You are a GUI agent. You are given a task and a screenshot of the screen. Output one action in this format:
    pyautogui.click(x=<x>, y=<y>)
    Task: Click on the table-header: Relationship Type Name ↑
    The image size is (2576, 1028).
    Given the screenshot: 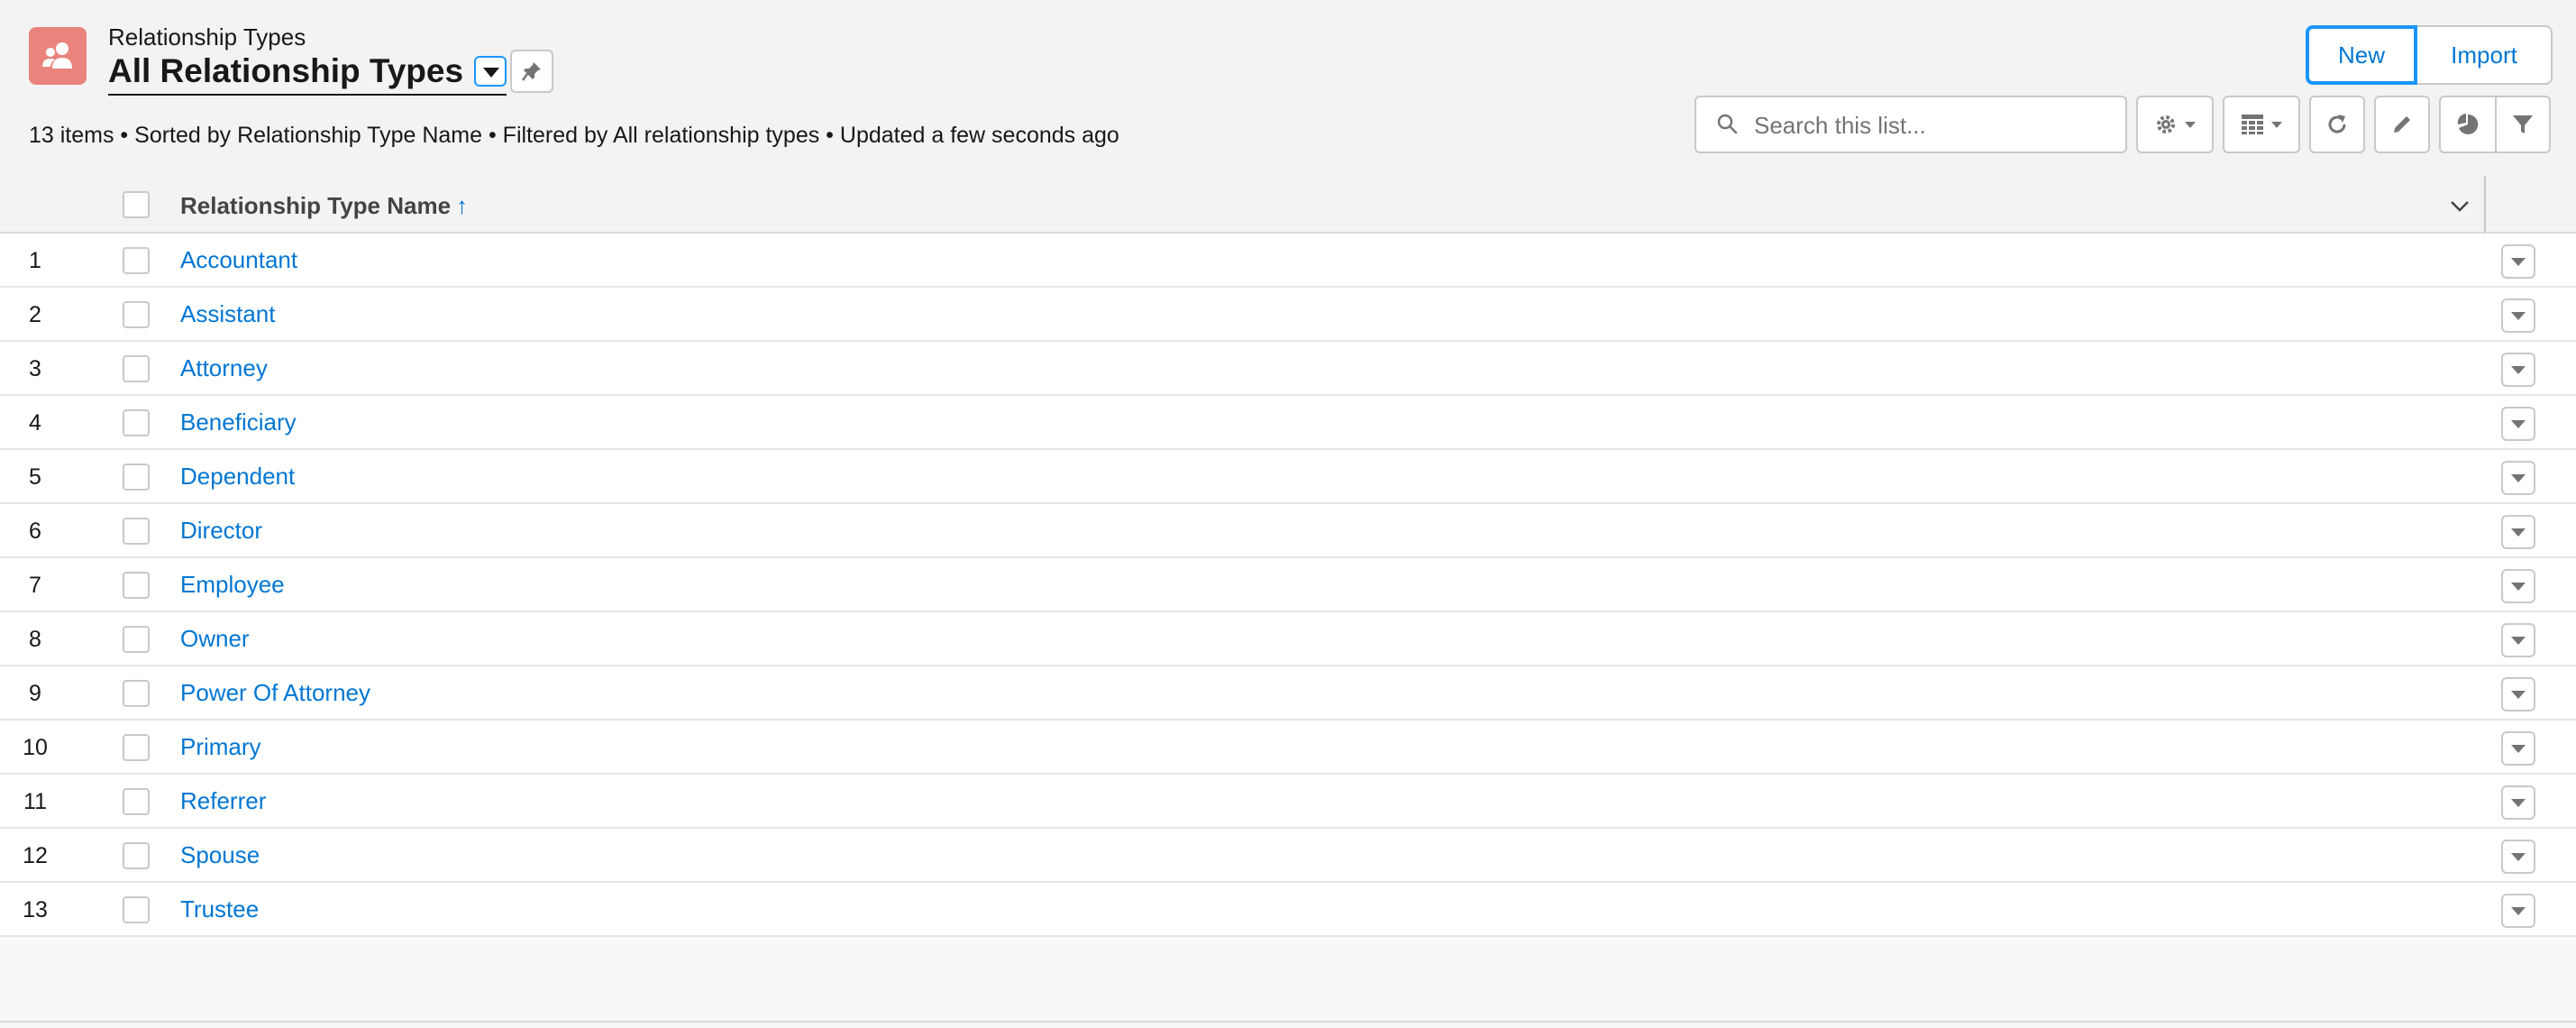 What is the action you would take?
    pyautogui.click(x=1288, y=205)
    